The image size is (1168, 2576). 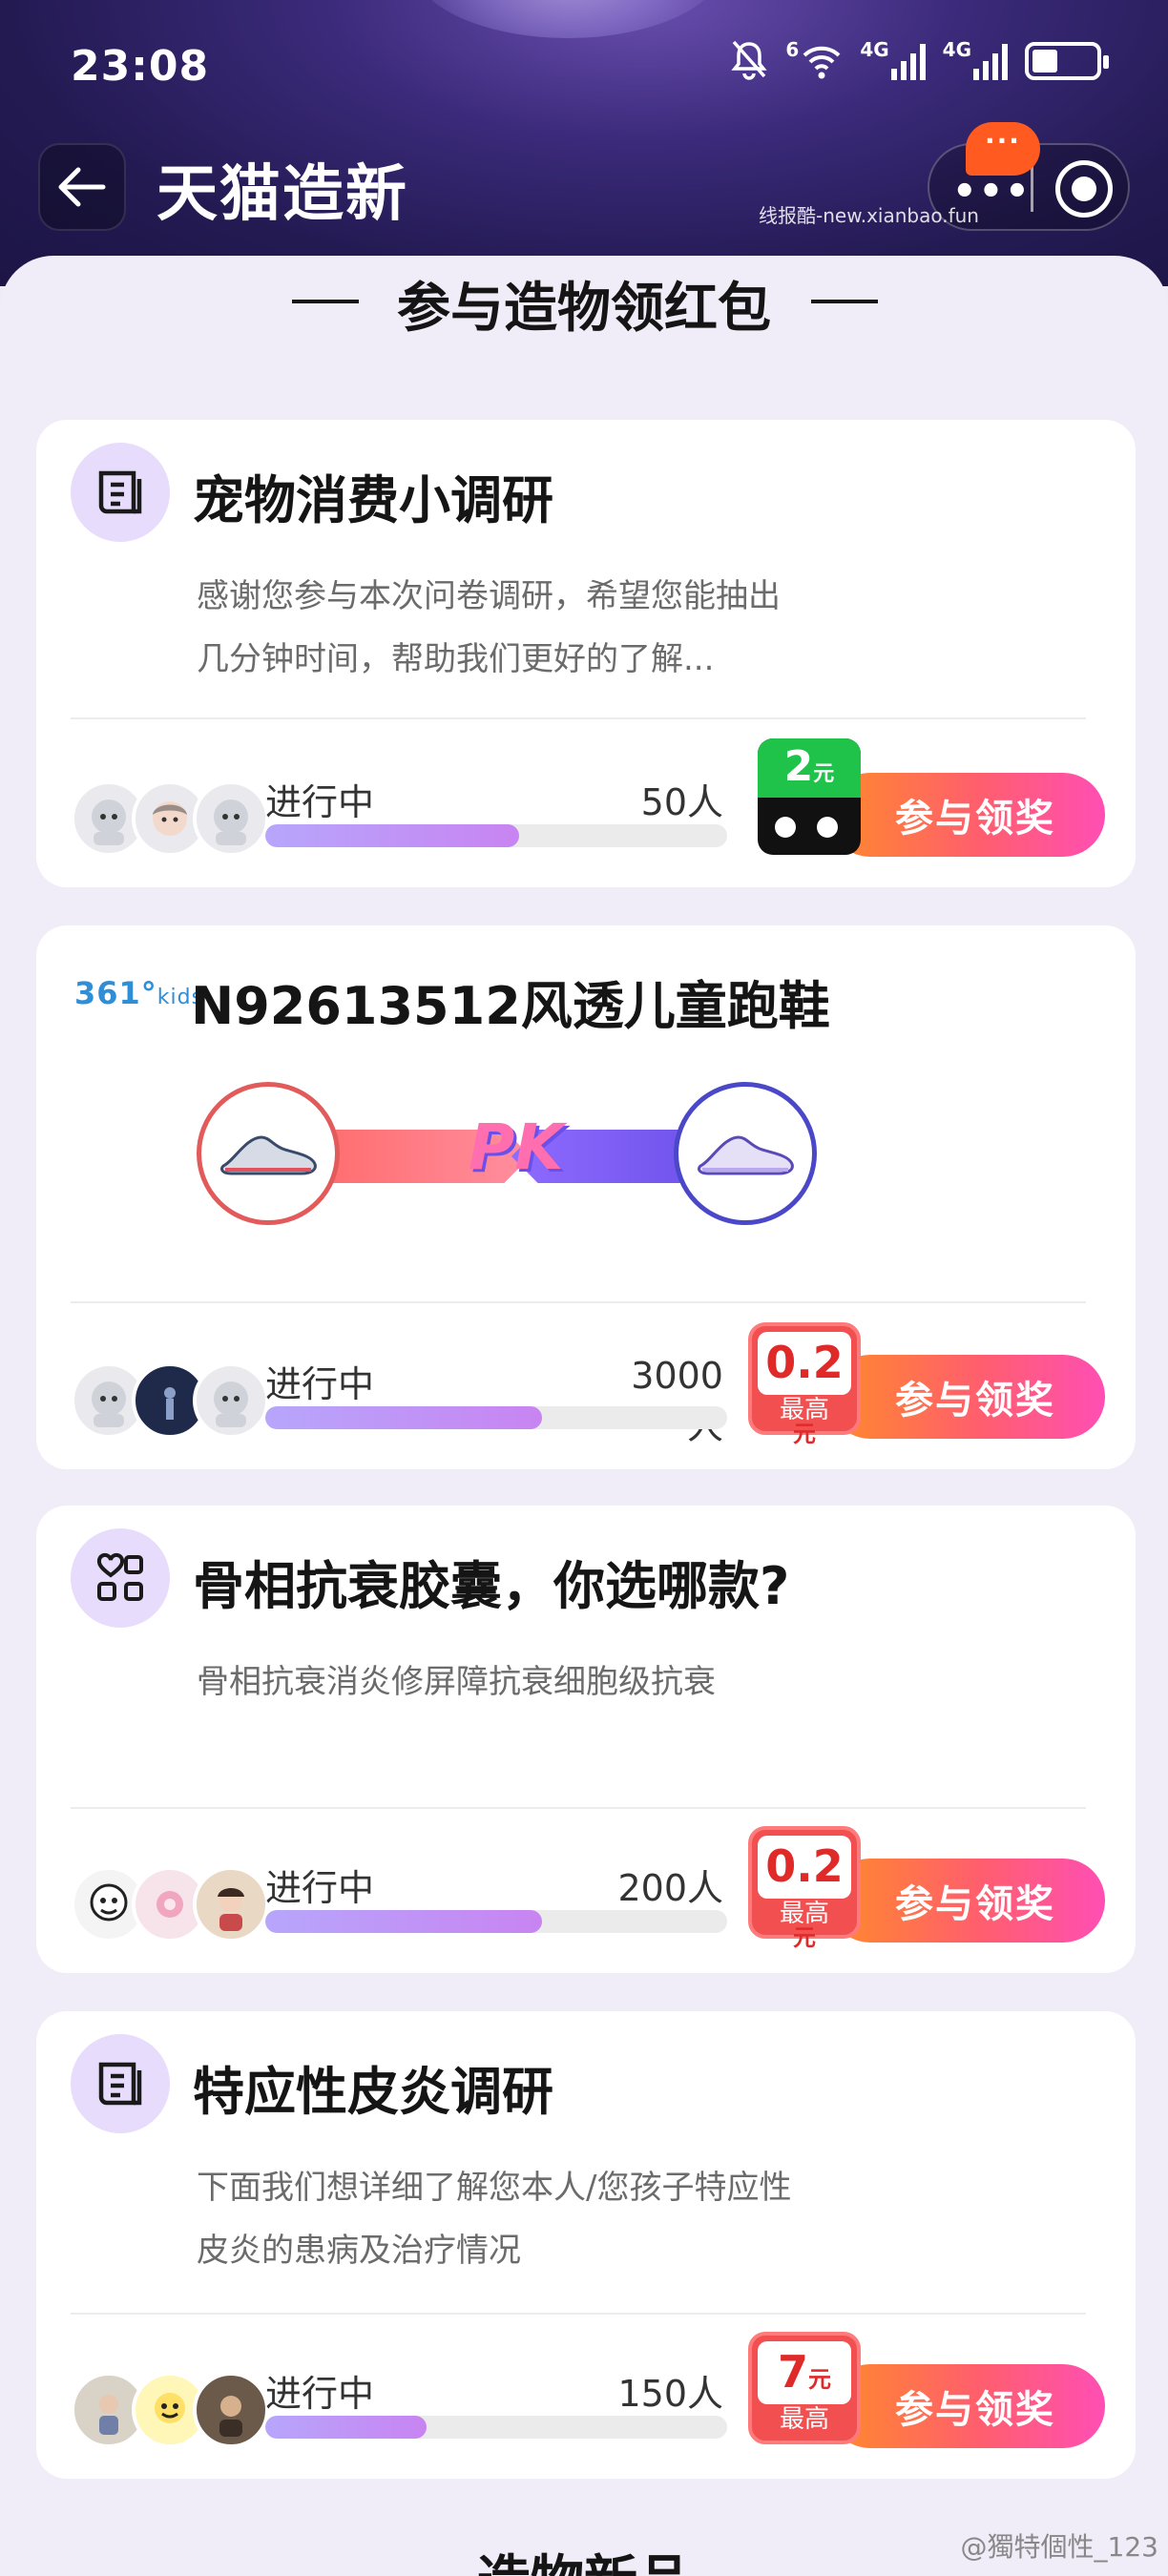 I want to click on back-button, so click(x=82, y=187).